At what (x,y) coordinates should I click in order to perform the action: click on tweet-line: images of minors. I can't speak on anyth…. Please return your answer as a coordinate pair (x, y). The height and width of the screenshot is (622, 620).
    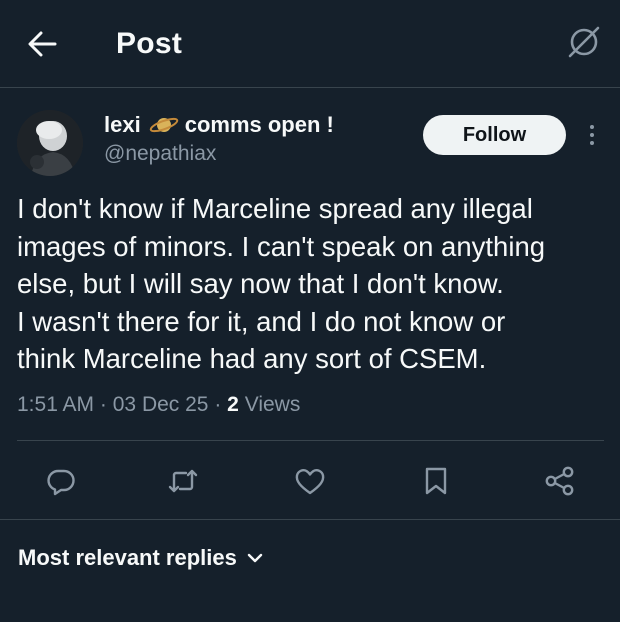
    Looking at the image, I should click on (281, 246).